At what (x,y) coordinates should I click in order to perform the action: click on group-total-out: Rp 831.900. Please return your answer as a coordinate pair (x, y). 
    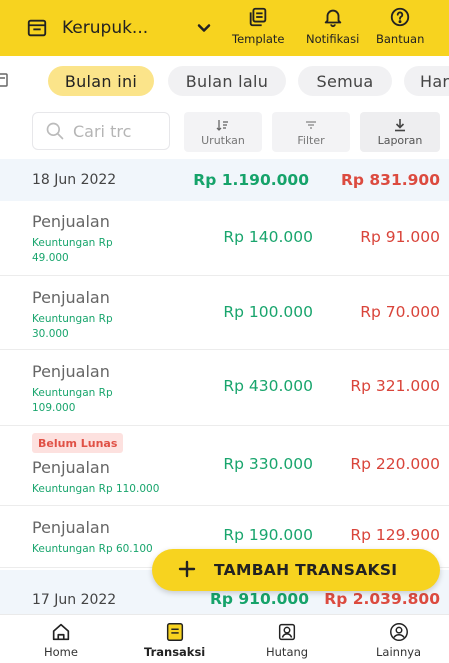
    Looking at the image, I should click on (390, 180).